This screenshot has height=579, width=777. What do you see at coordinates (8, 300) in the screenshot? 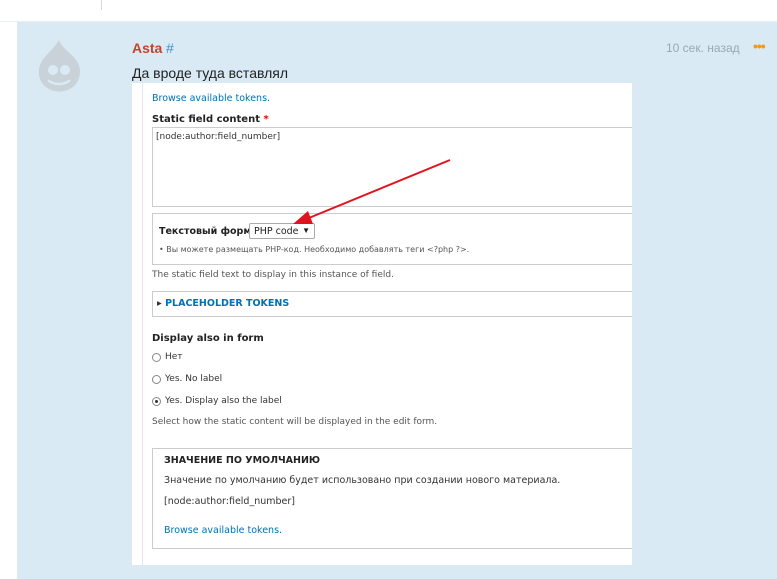
I see `left-gutter` at bounding box center [8, 300].